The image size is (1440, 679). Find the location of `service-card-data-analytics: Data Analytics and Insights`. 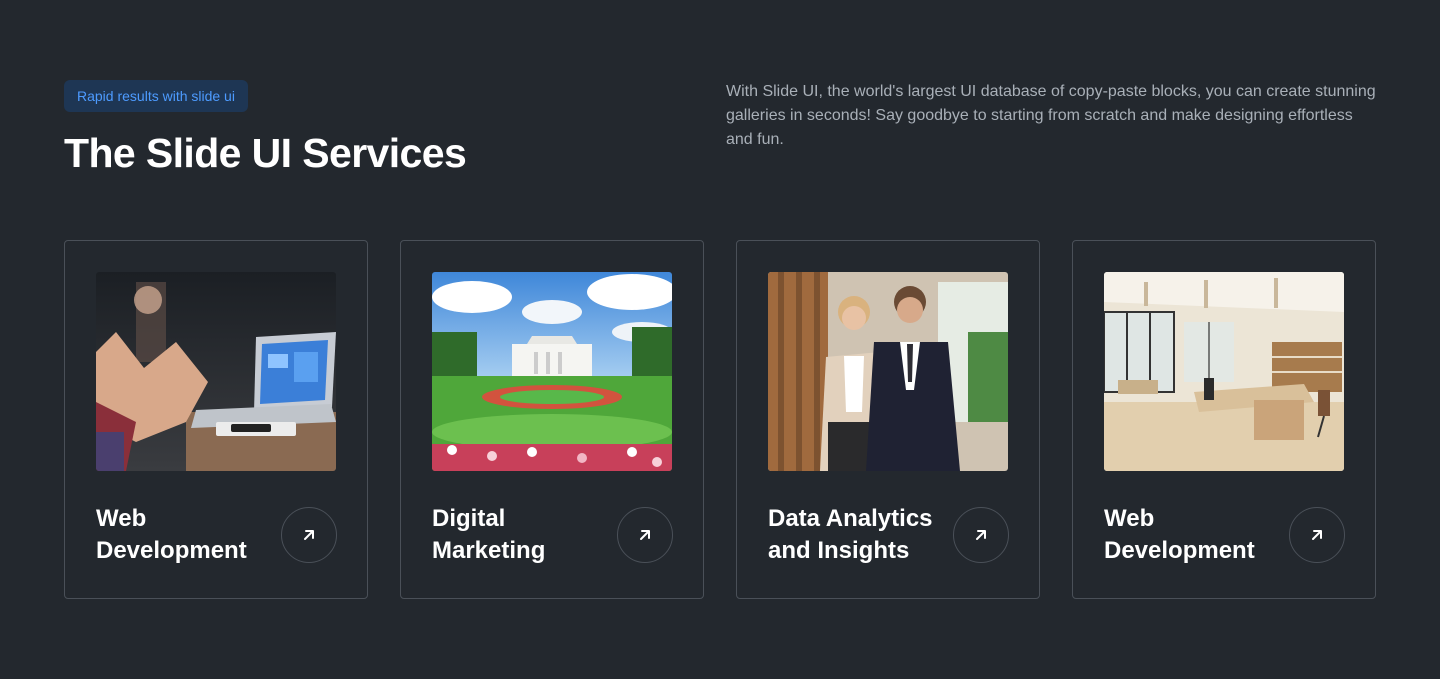

service-card-data-analytics: Data Analytics and Insights is located at coordinates (888, 419).